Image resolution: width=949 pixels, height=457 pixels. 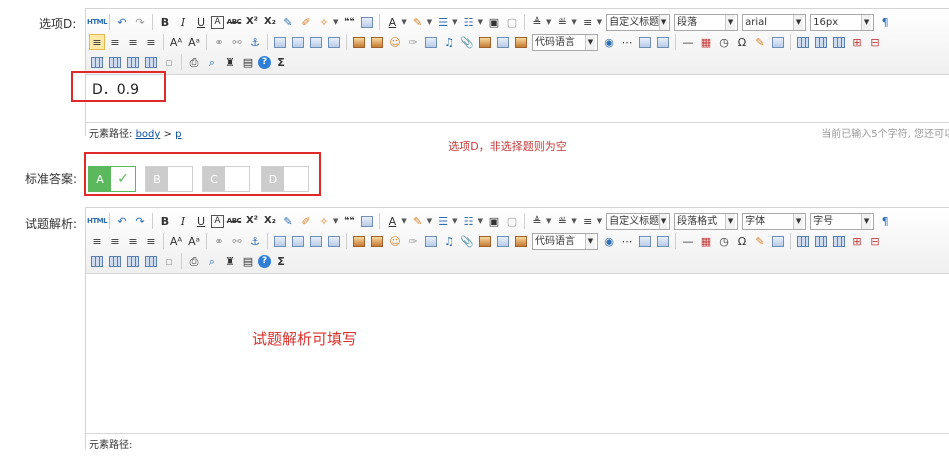 I want to click on font-family-select: 字体 ▼, so click(x=774, y=221).